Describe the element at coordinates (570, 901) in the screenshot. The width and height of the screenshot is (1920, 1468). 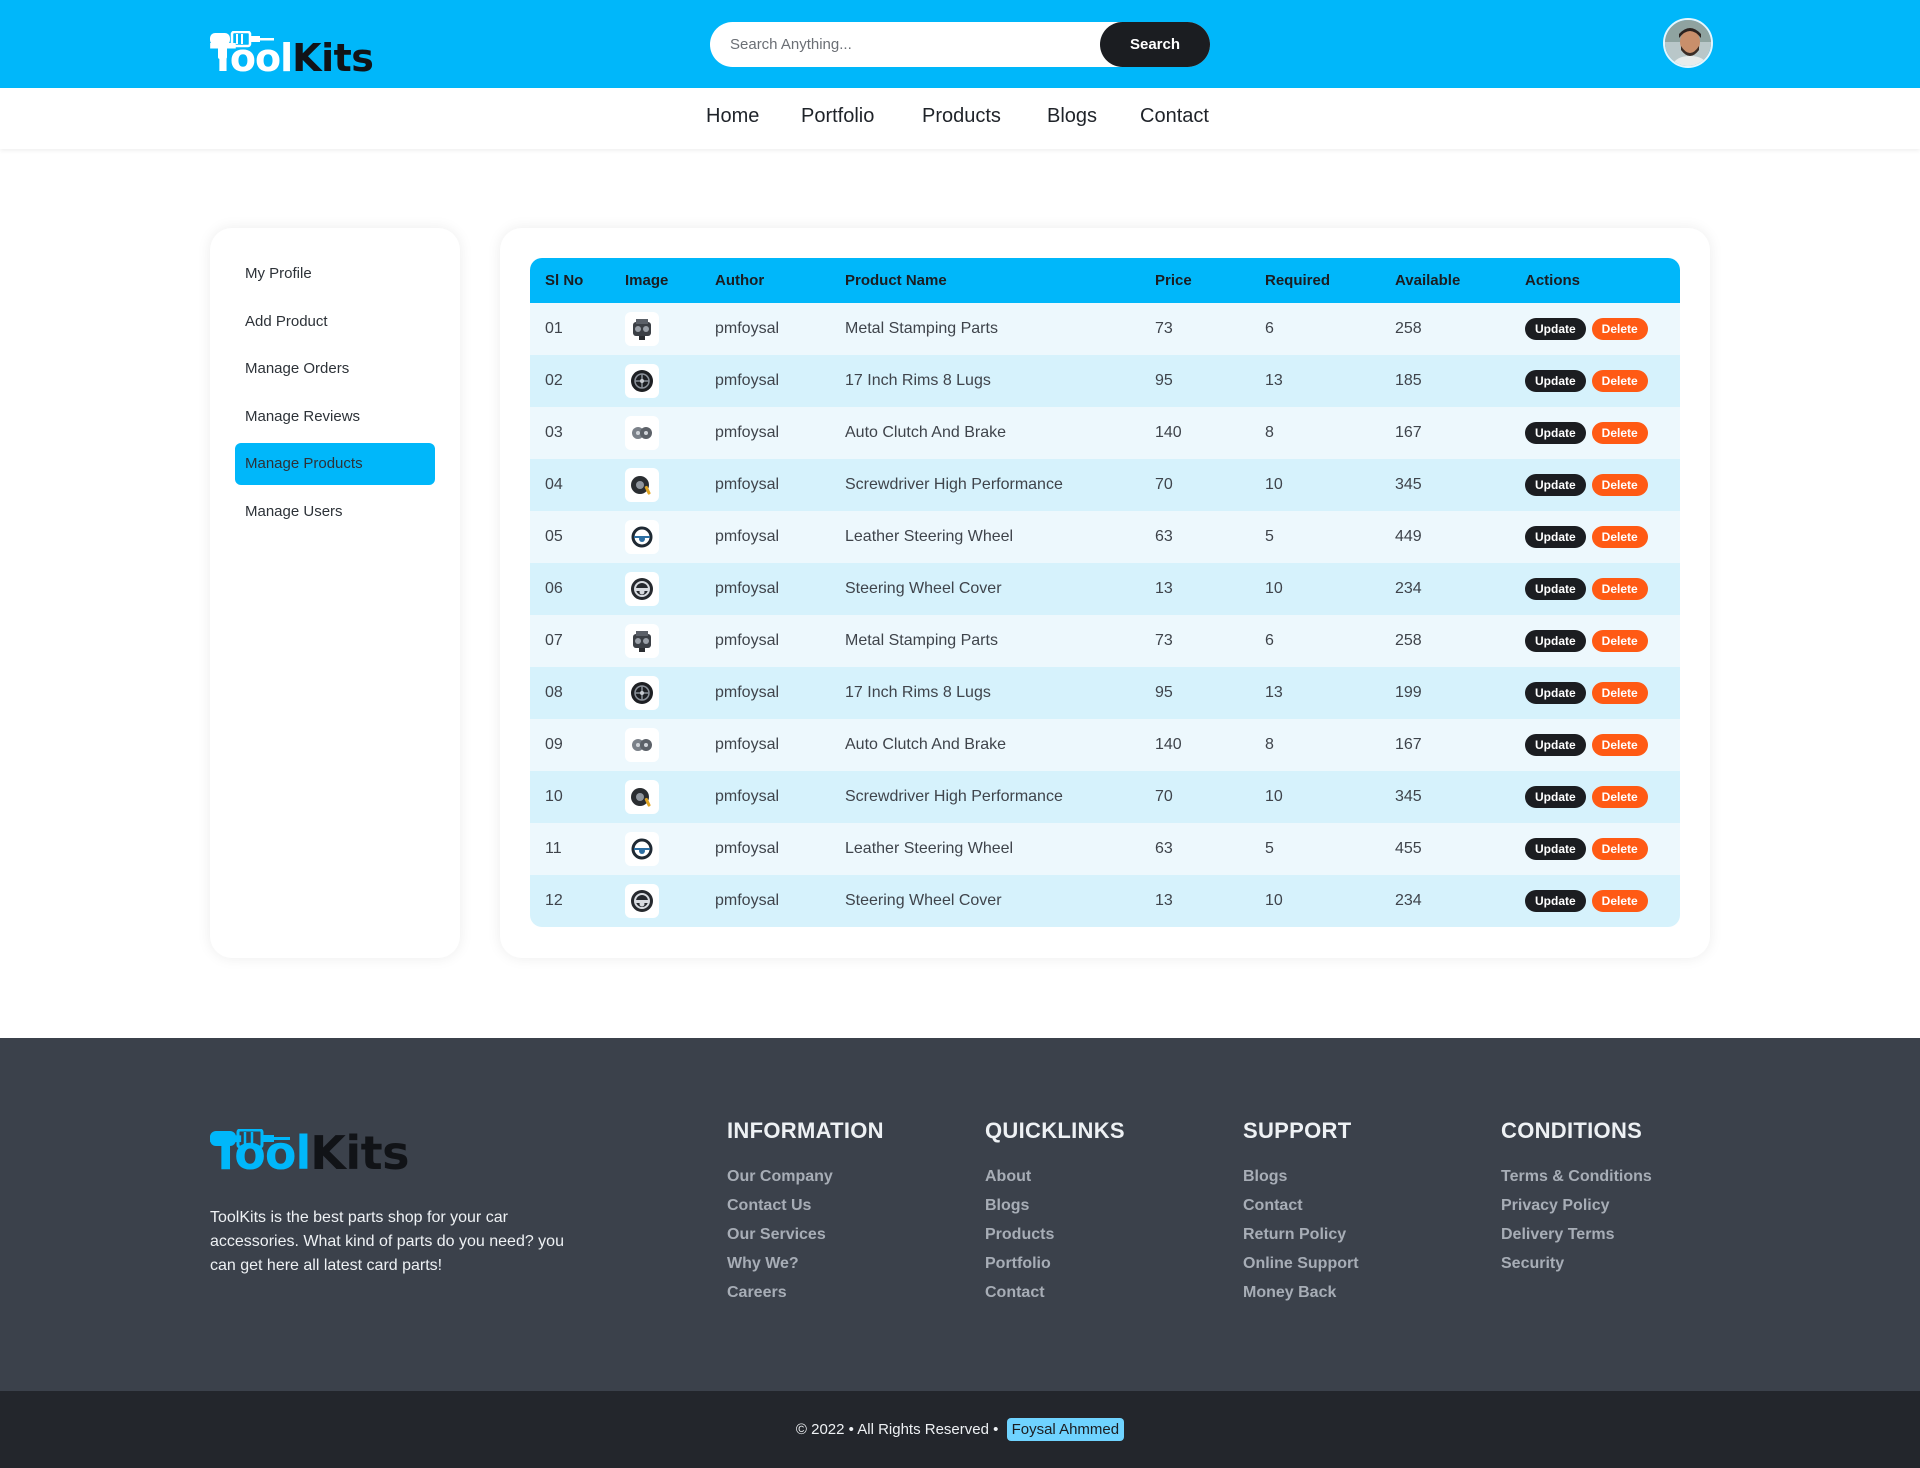
I see `cell-sl: 12` at that location.